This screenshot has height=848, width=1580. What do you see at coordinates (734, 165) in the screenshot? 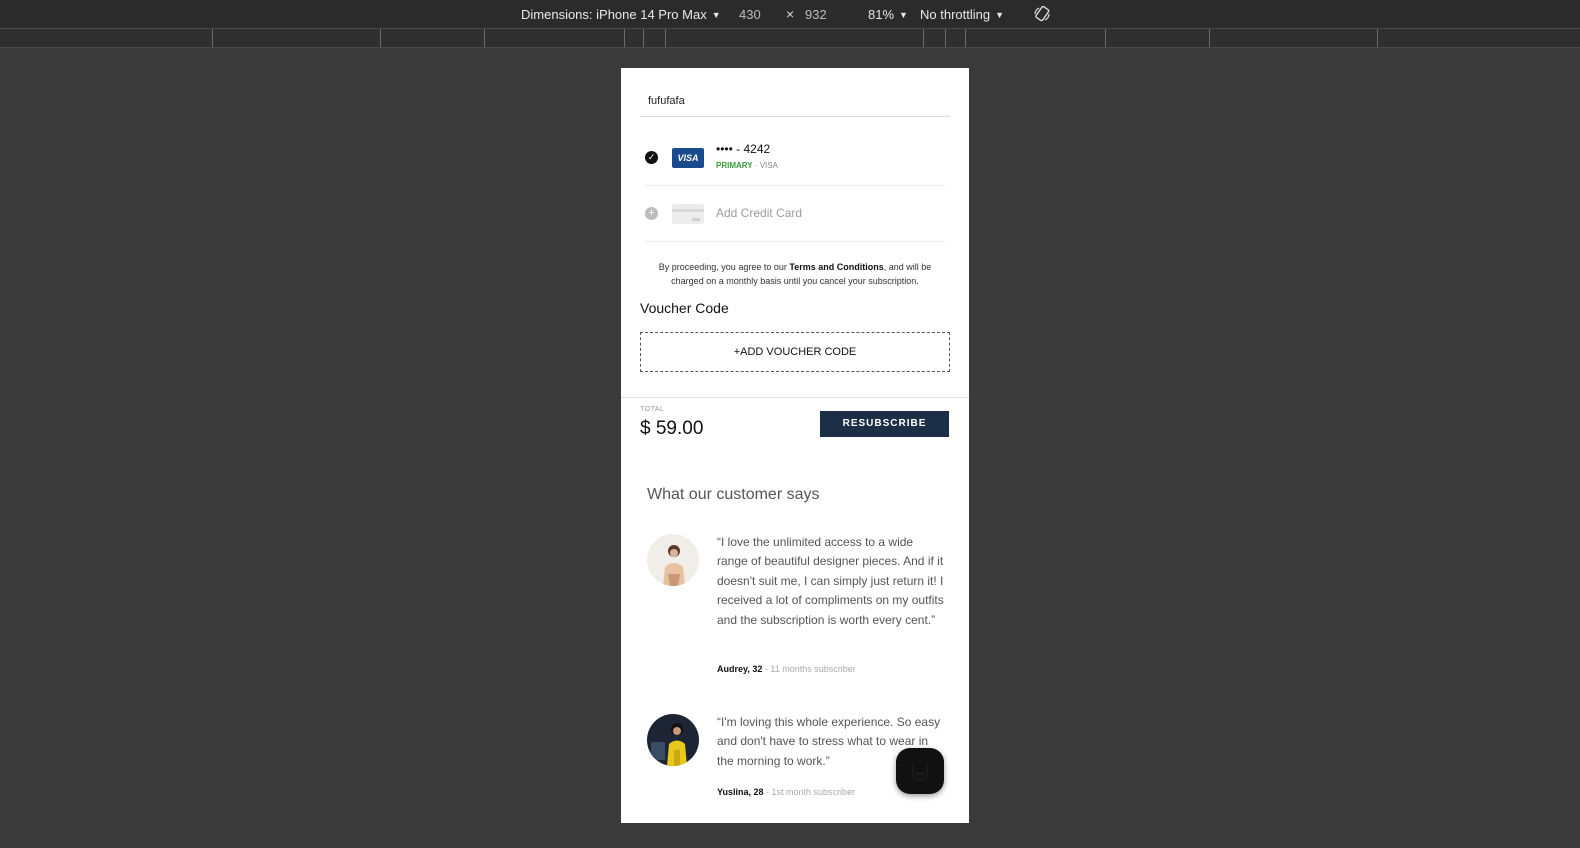
I see `primary-tag: PRIMARY` at bounding box center [734, 165].